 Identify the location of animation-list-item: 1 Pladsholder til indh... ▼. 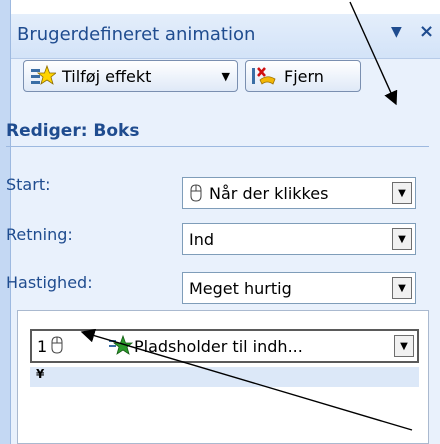
(224, 346).